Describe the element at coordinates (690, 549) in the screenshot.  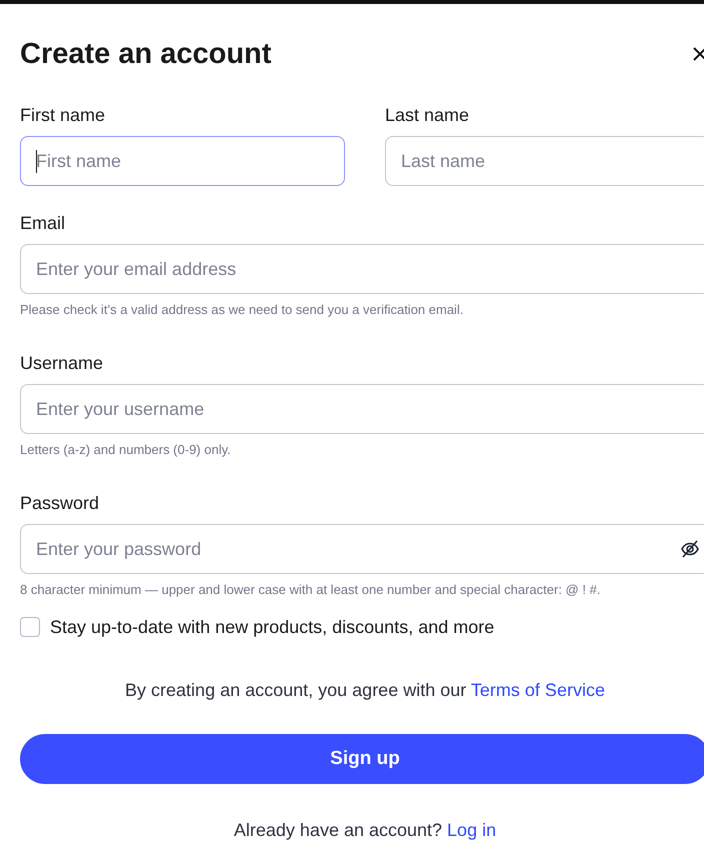
I see `hide-password-icon` at that location.